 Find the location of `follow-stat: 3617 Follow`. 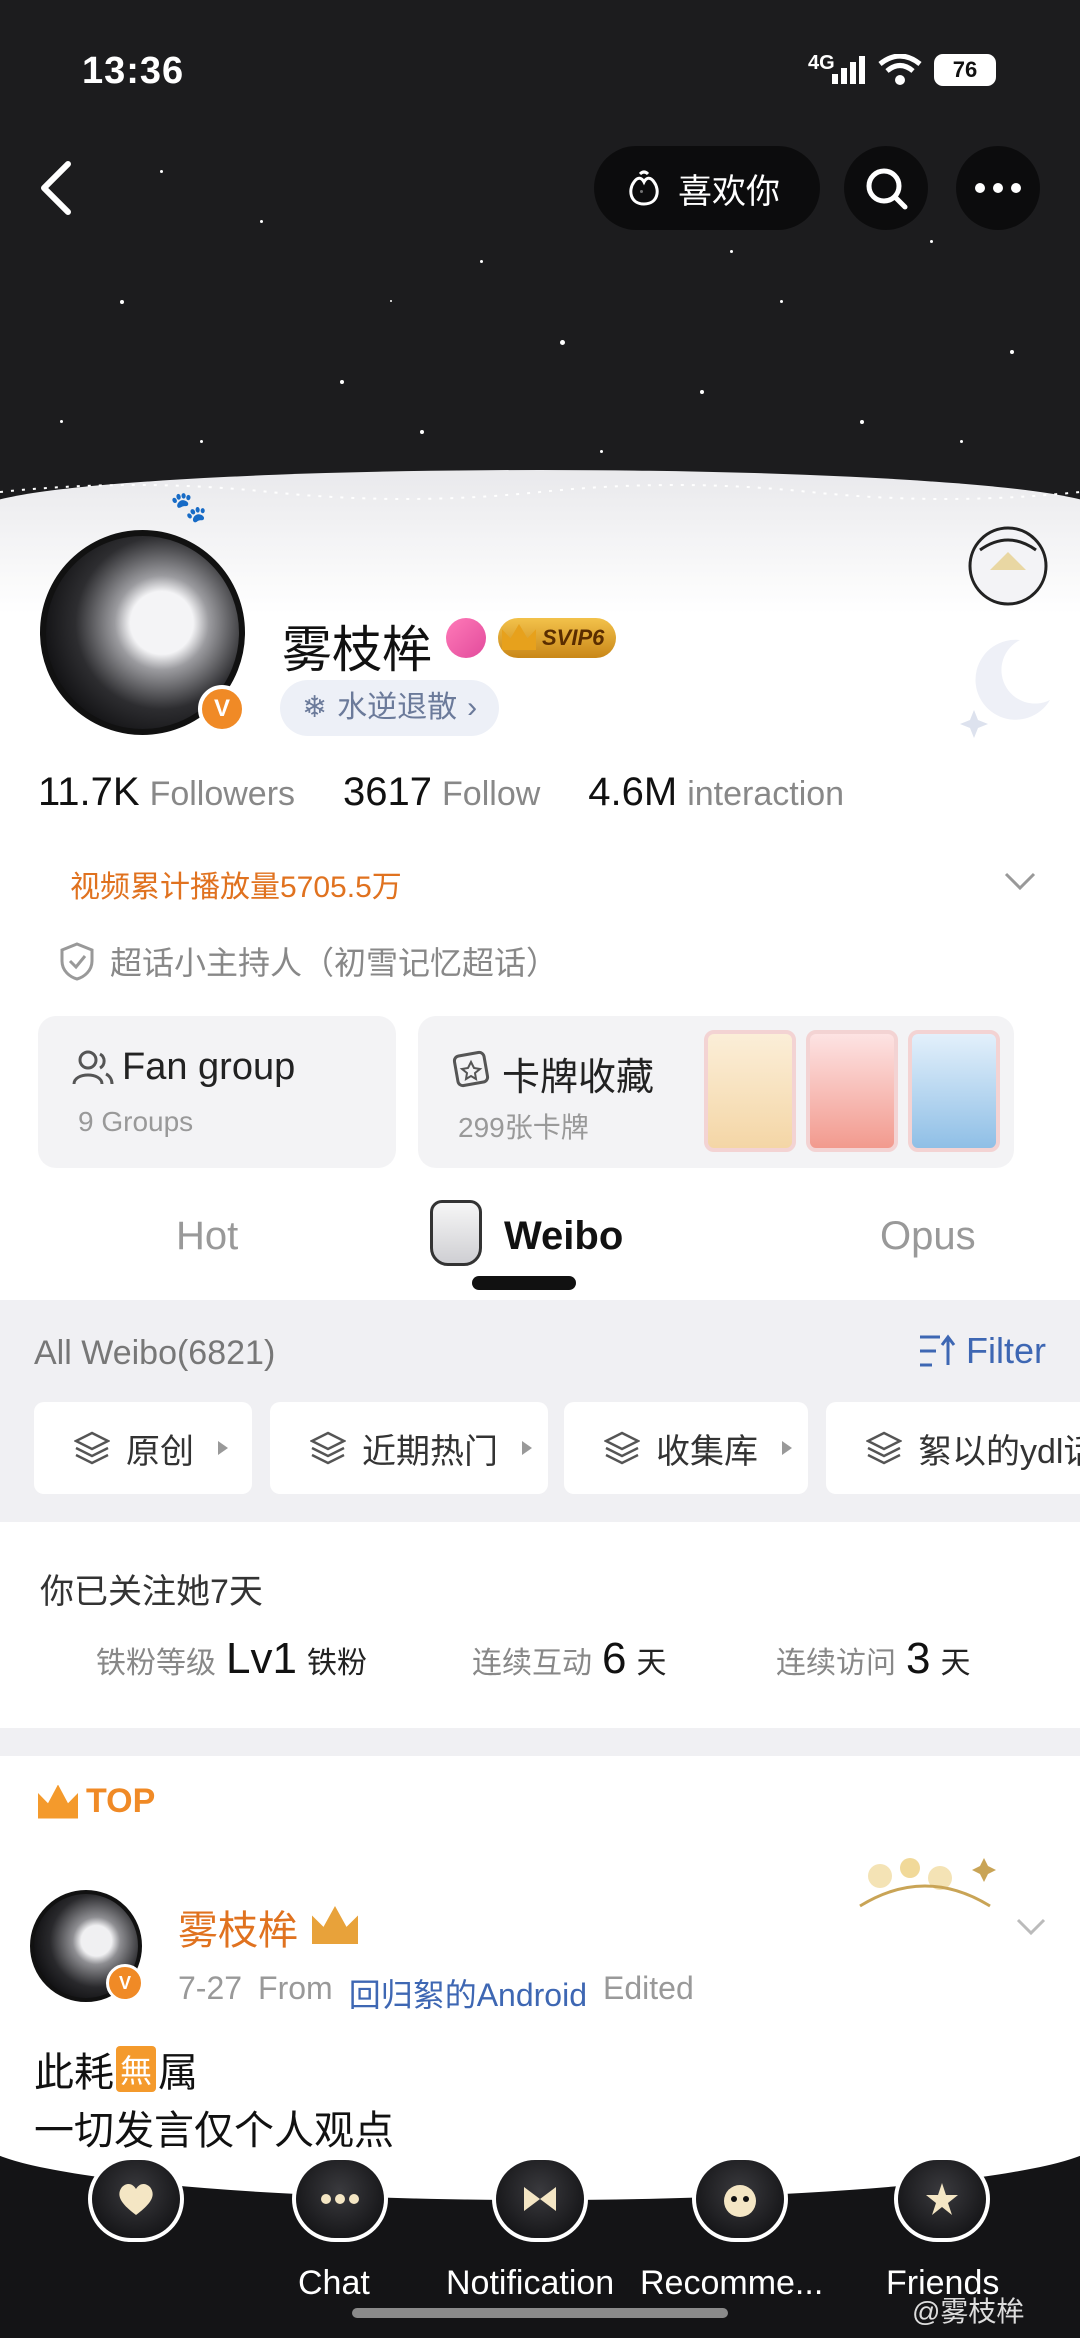

follow-stat: 3617 Follow is located at coordinates (441, 792).